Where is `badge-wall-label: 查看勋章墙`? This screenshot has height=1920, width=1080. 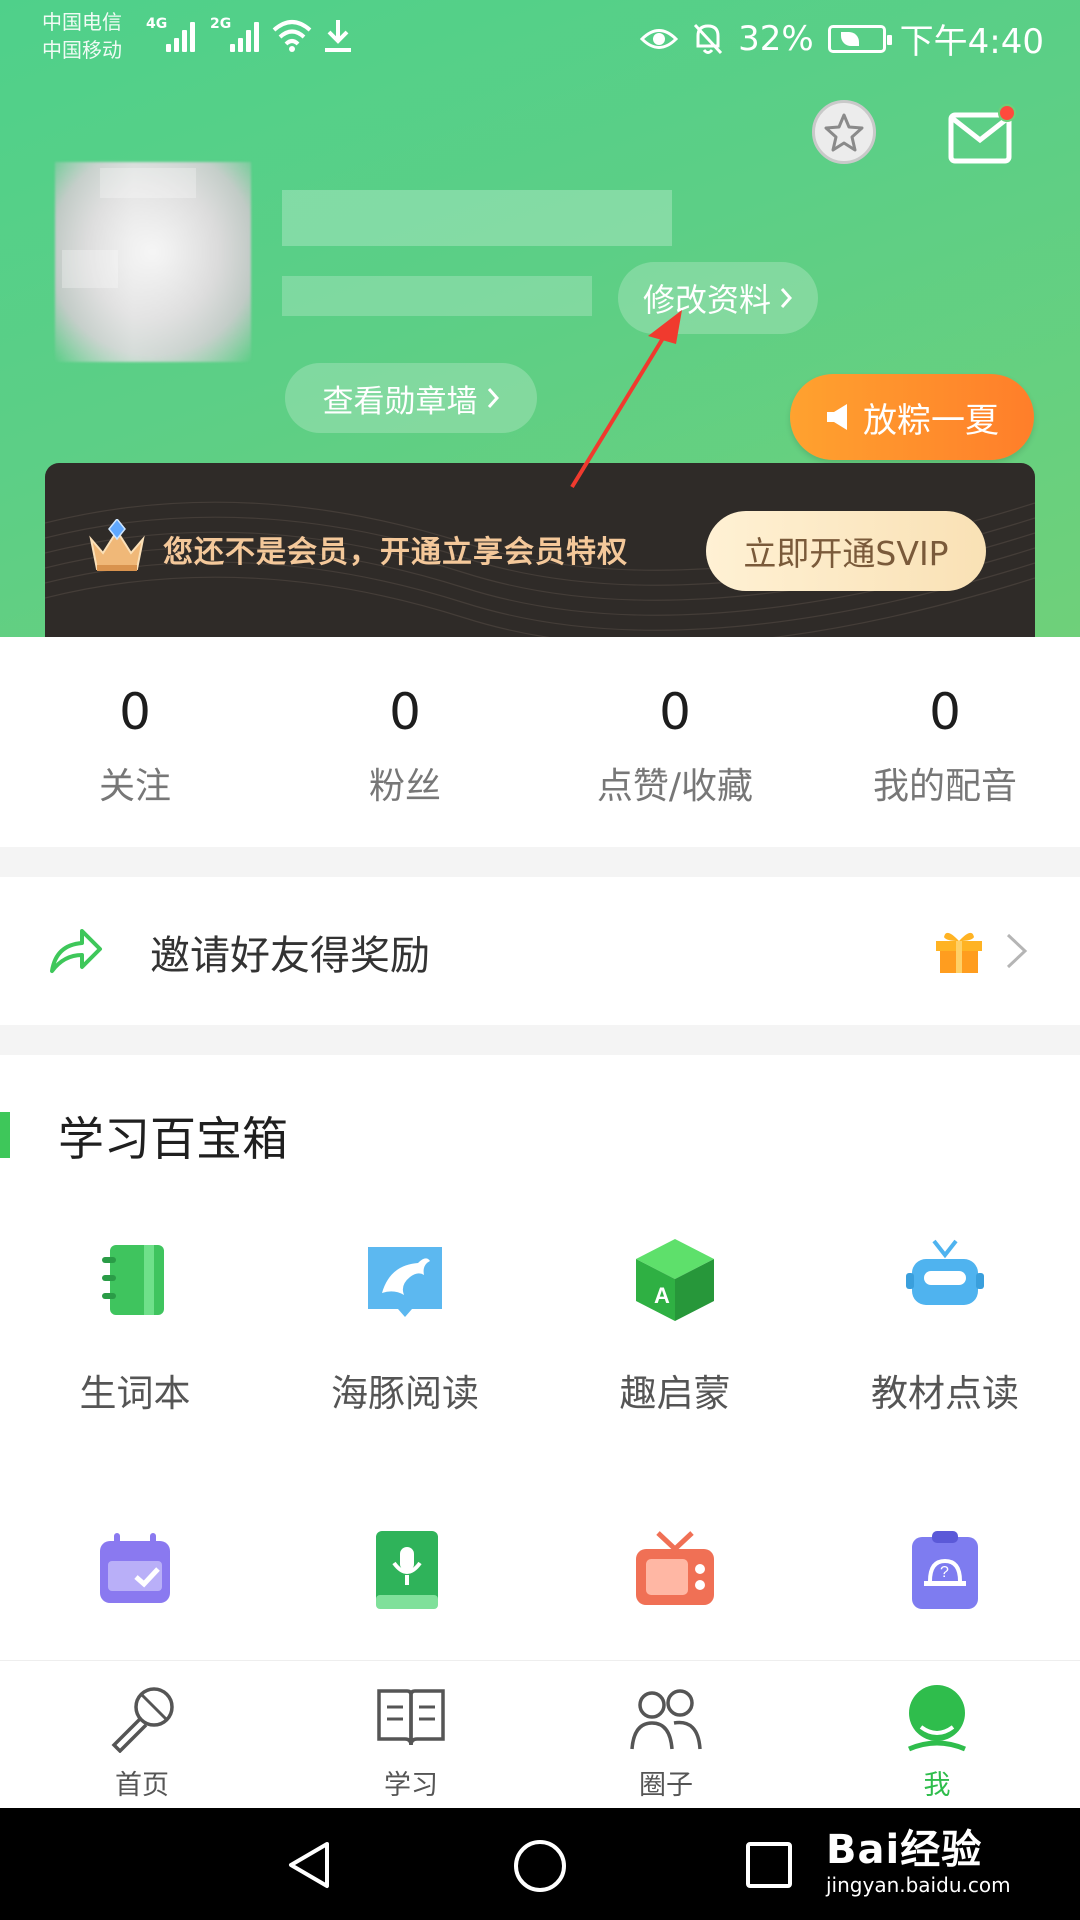 badge-wall-label: 查看勋章墙 is located at coordinates (400, 401).